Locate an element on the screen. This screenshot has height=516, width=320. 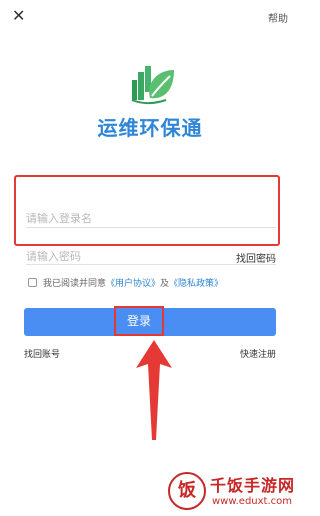
watermark-logo: 饭 is located at coordinates (187, 491).